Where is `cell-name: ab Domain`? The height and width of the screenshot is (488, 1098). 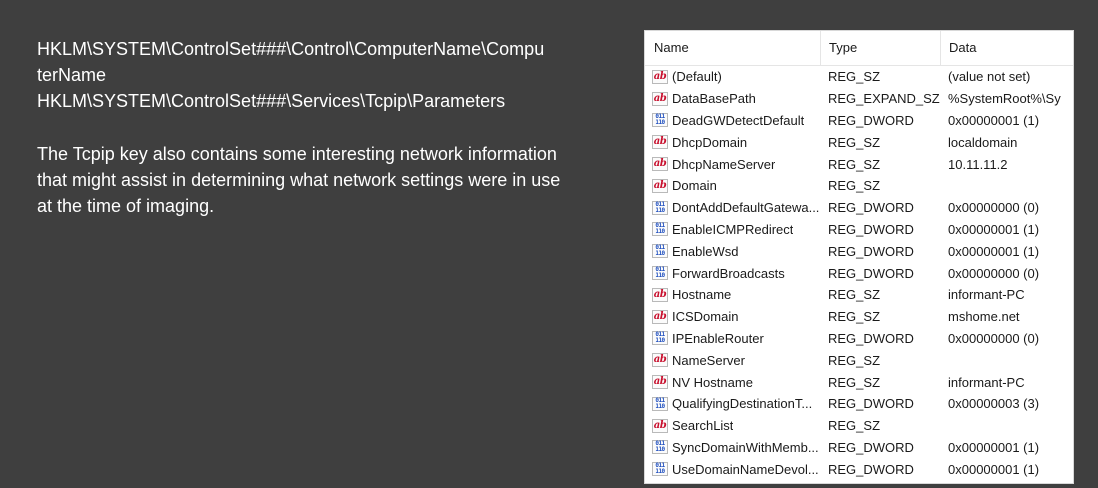
cell-name: ab Domain is located at coordinates (732, 185).